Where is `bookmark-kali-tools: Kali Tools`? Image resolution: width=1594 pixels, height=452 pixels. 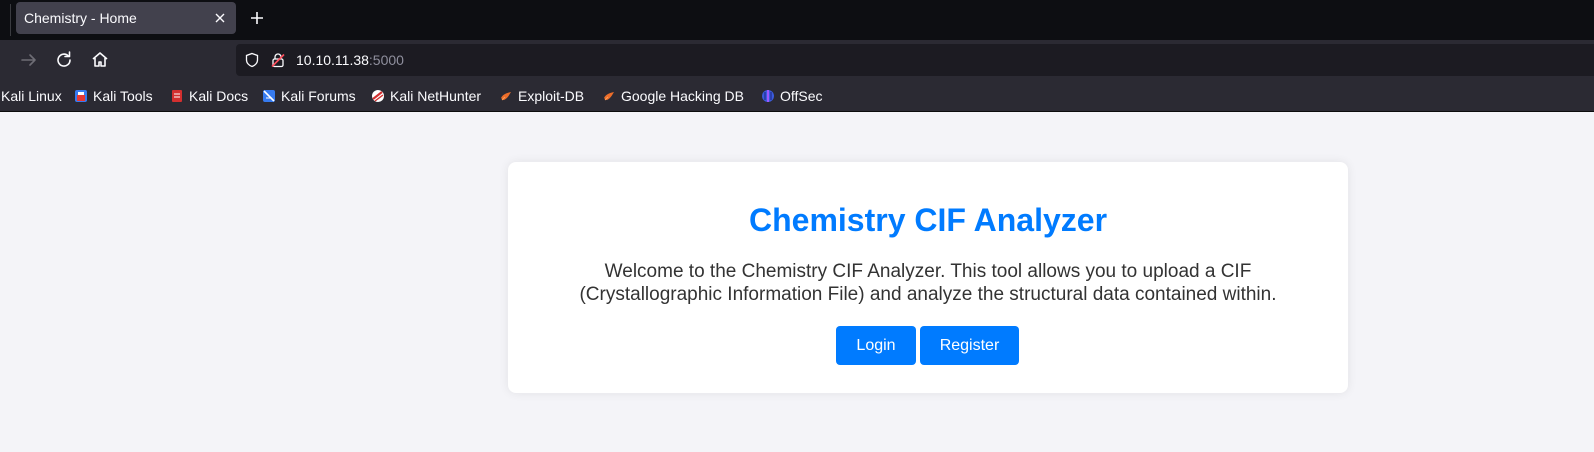 bookmark-kali-tools: Kali Tools is located at coordinates (113, 96).